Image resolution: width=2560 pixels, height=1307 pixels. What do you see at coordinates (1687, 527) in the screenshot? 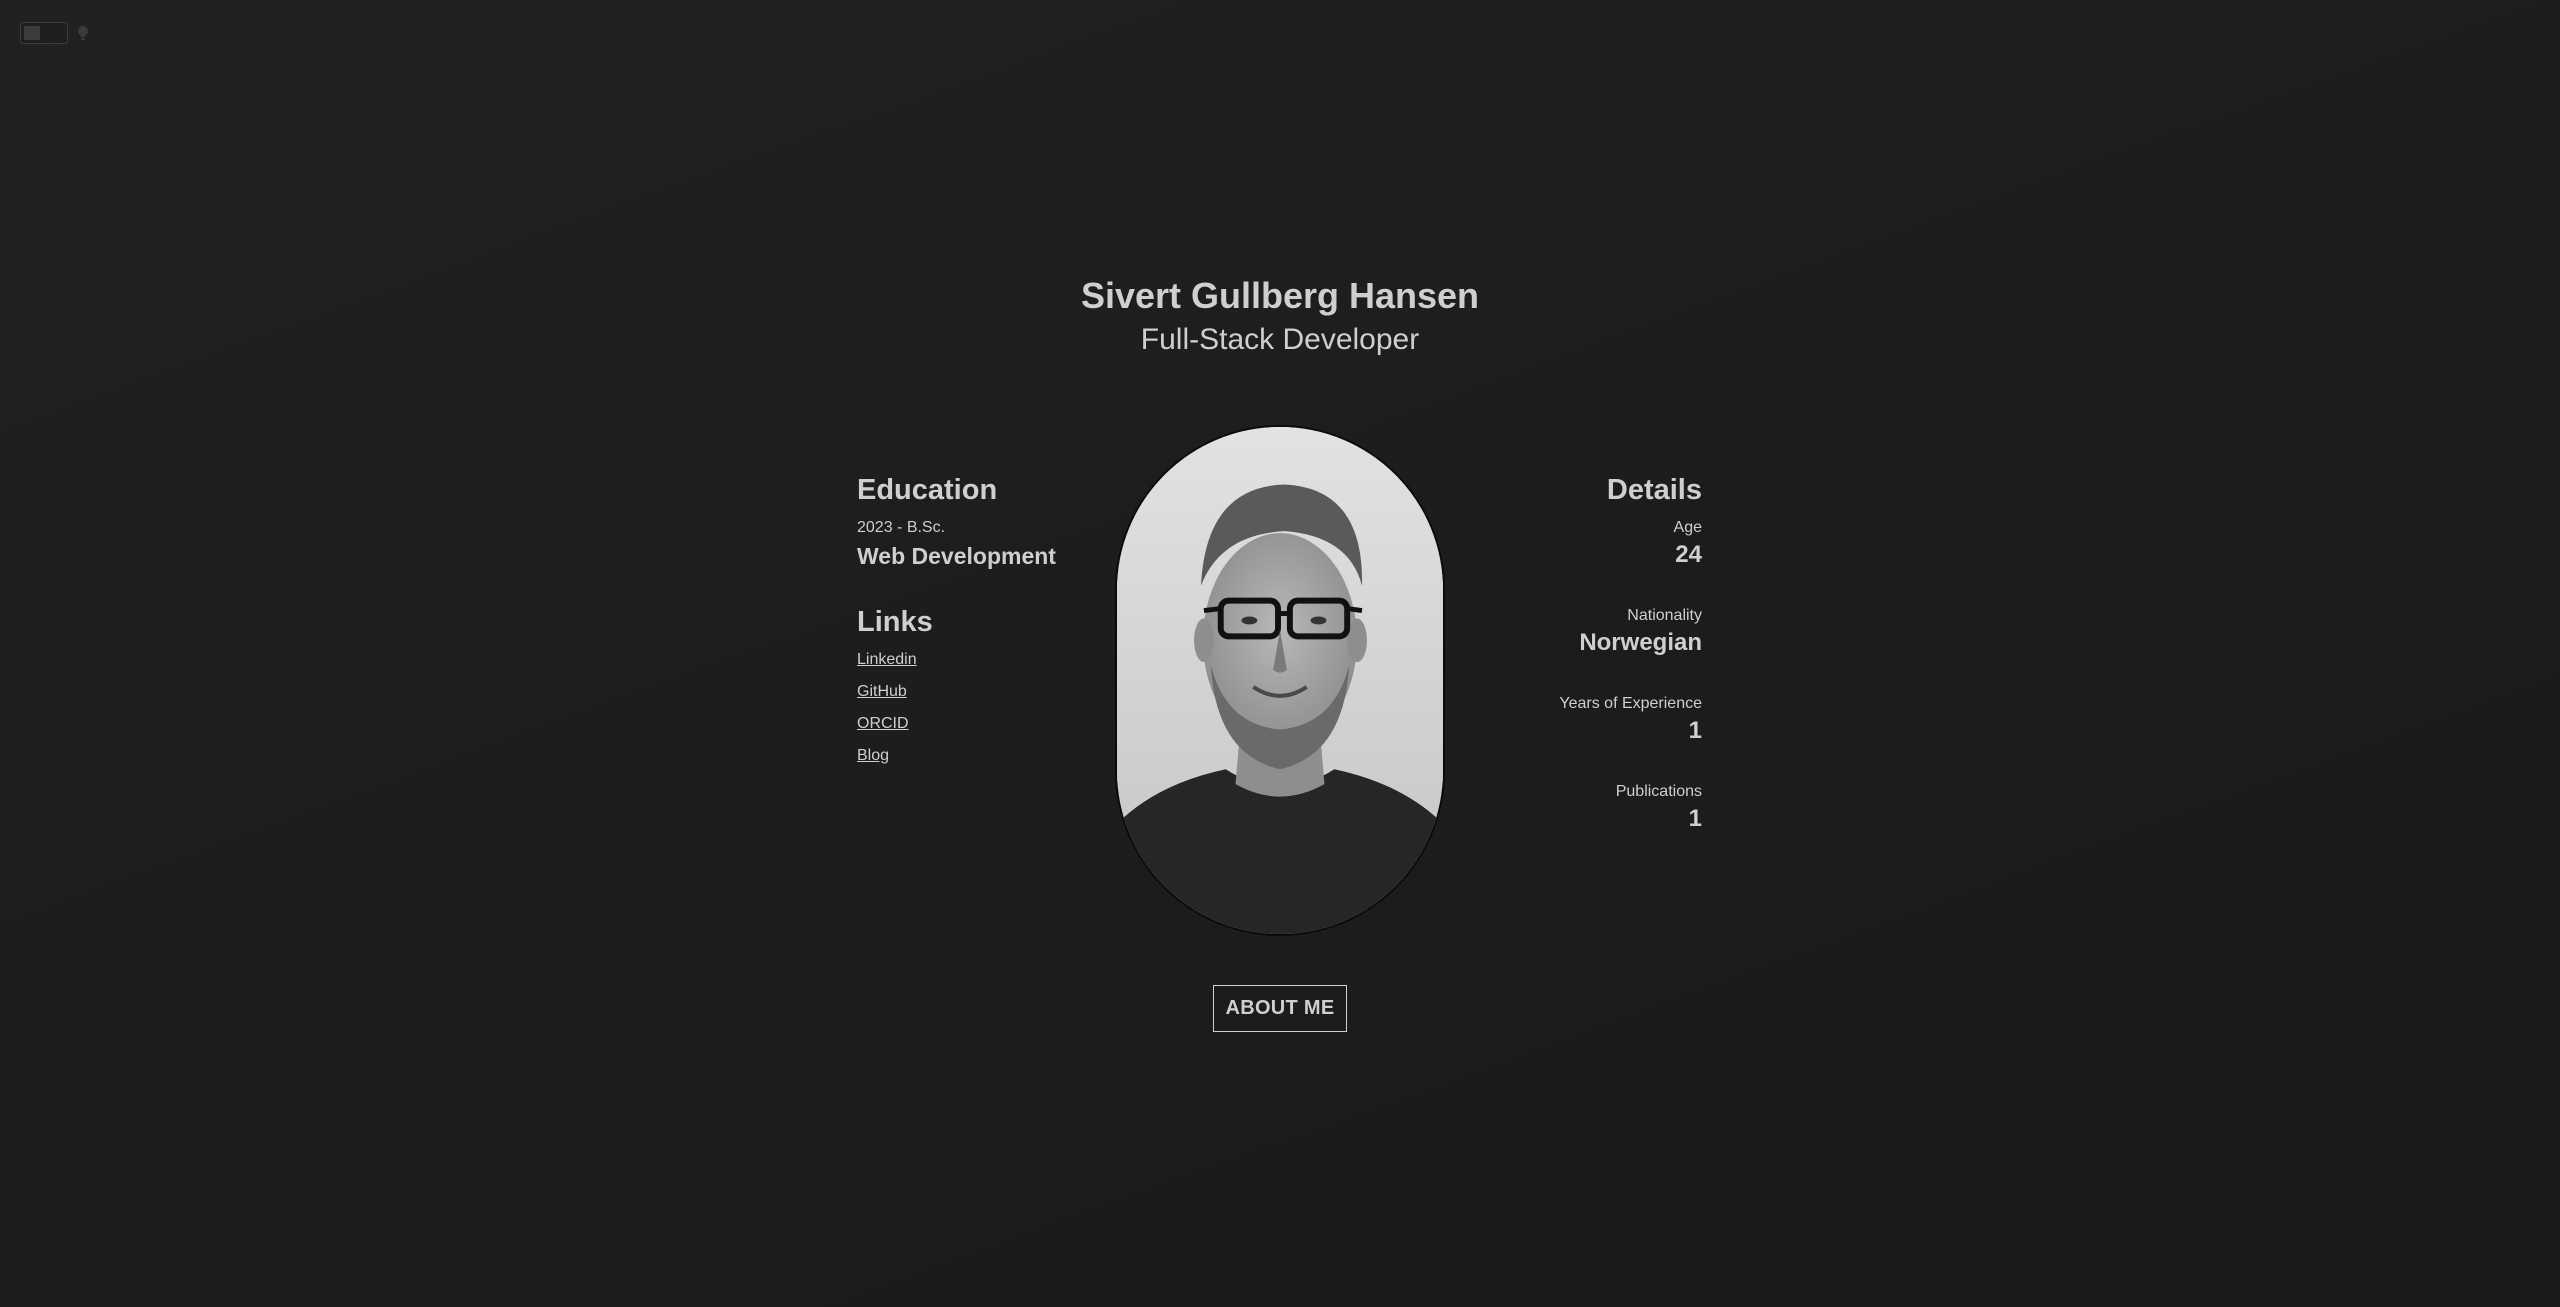
I see `detail-label: Age` at bounding box center [1687, 527].